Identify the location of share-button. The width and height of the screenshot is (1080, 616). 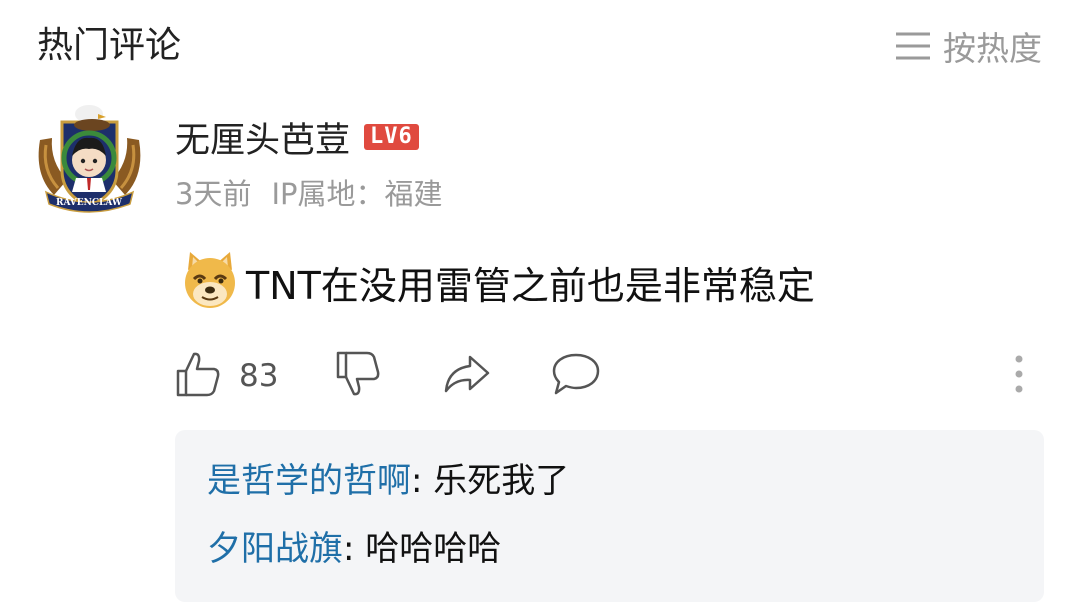
(467, 376).